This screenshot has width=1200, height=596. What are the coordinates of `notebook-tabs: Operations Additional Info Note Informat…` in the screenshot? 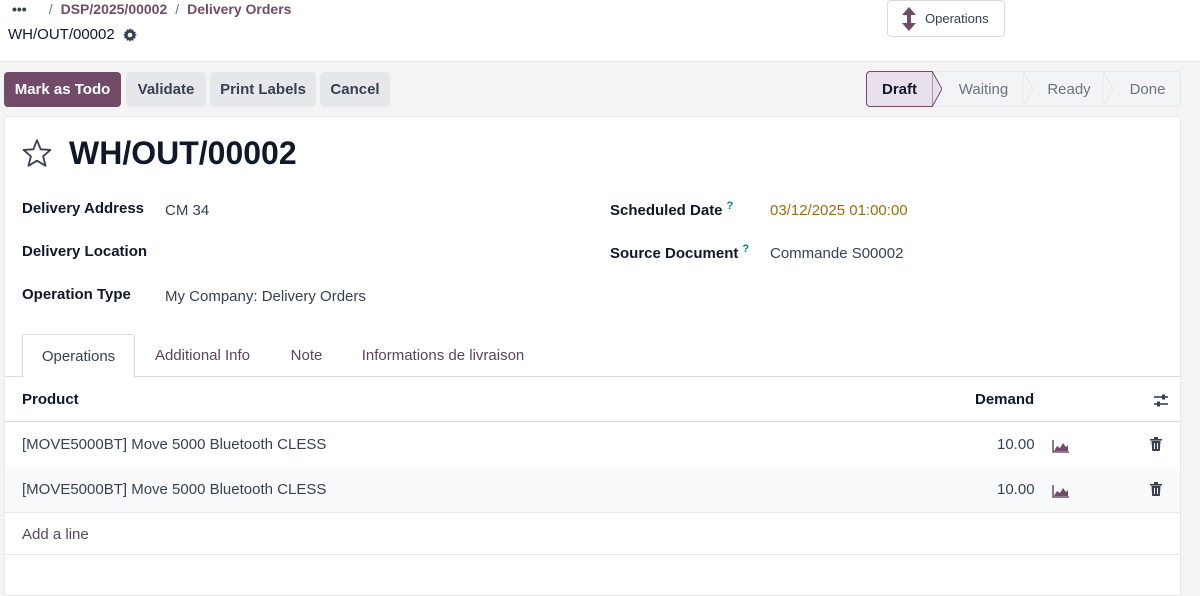 It's located at (592, 356).